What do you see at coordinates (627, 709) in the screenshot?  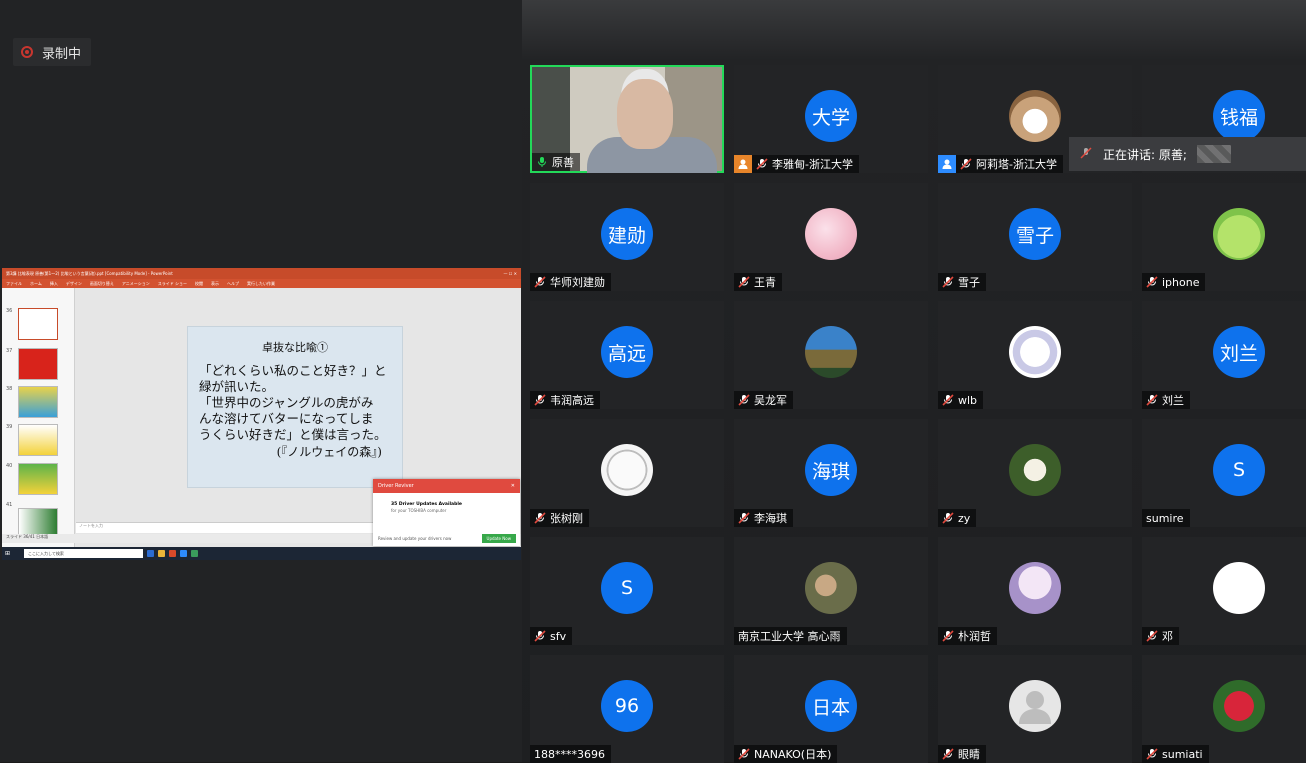 I see `participant-tile: 96 188****3696` at bounding box center [627, 709].